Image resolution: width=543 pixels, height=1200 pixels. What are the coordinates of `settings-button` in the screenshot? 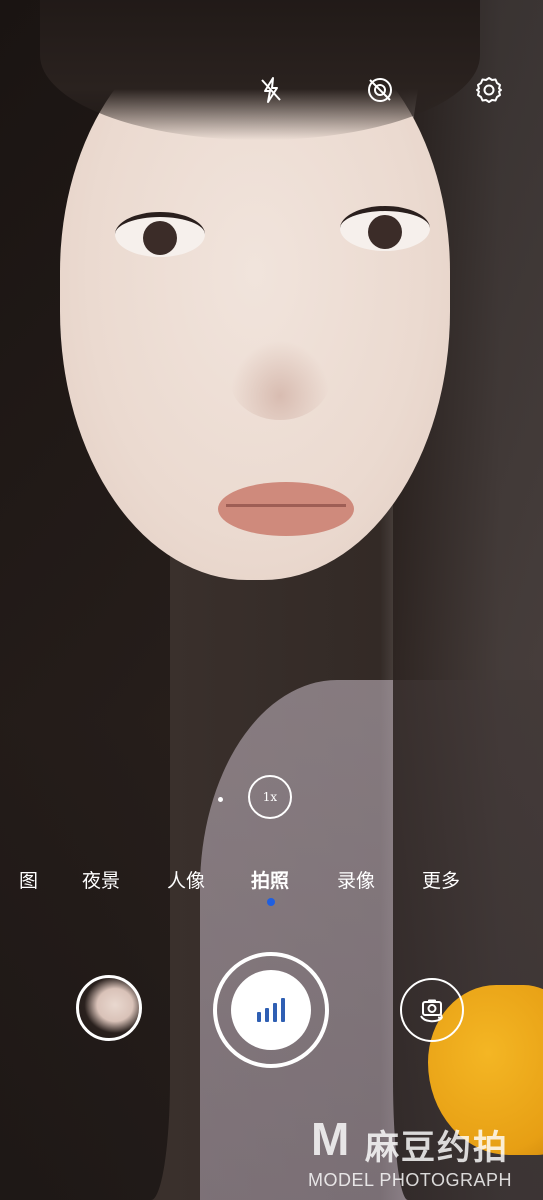 It's located at (489, 90).